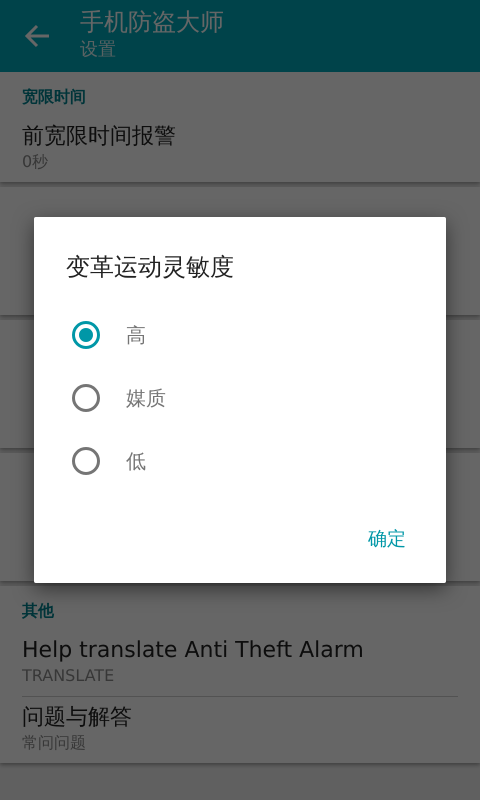 This screenshot has width=480, height=800. I want to click on app-title: 手机防盗大师, so click(152, 22).